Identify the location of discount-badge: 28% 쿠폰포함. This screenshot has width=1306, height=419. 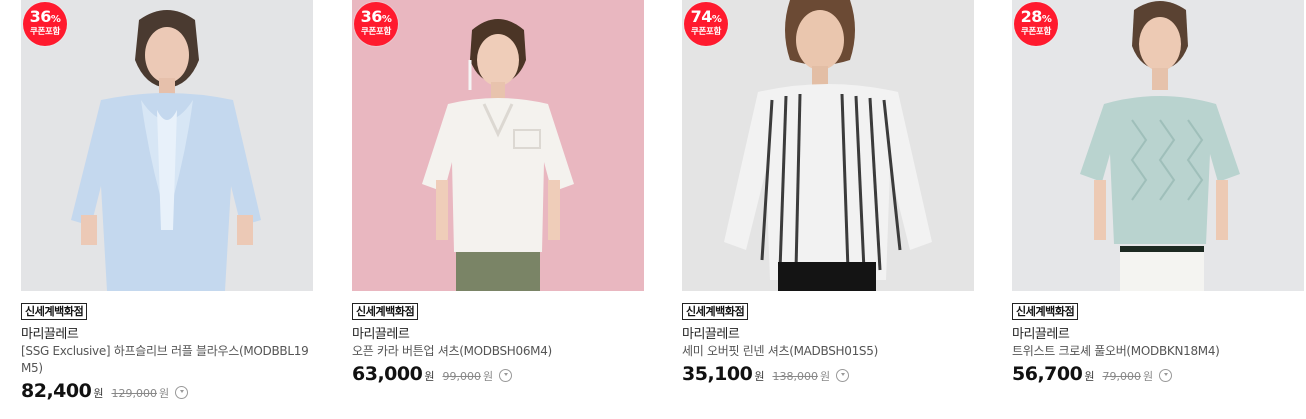
(1036, 24).